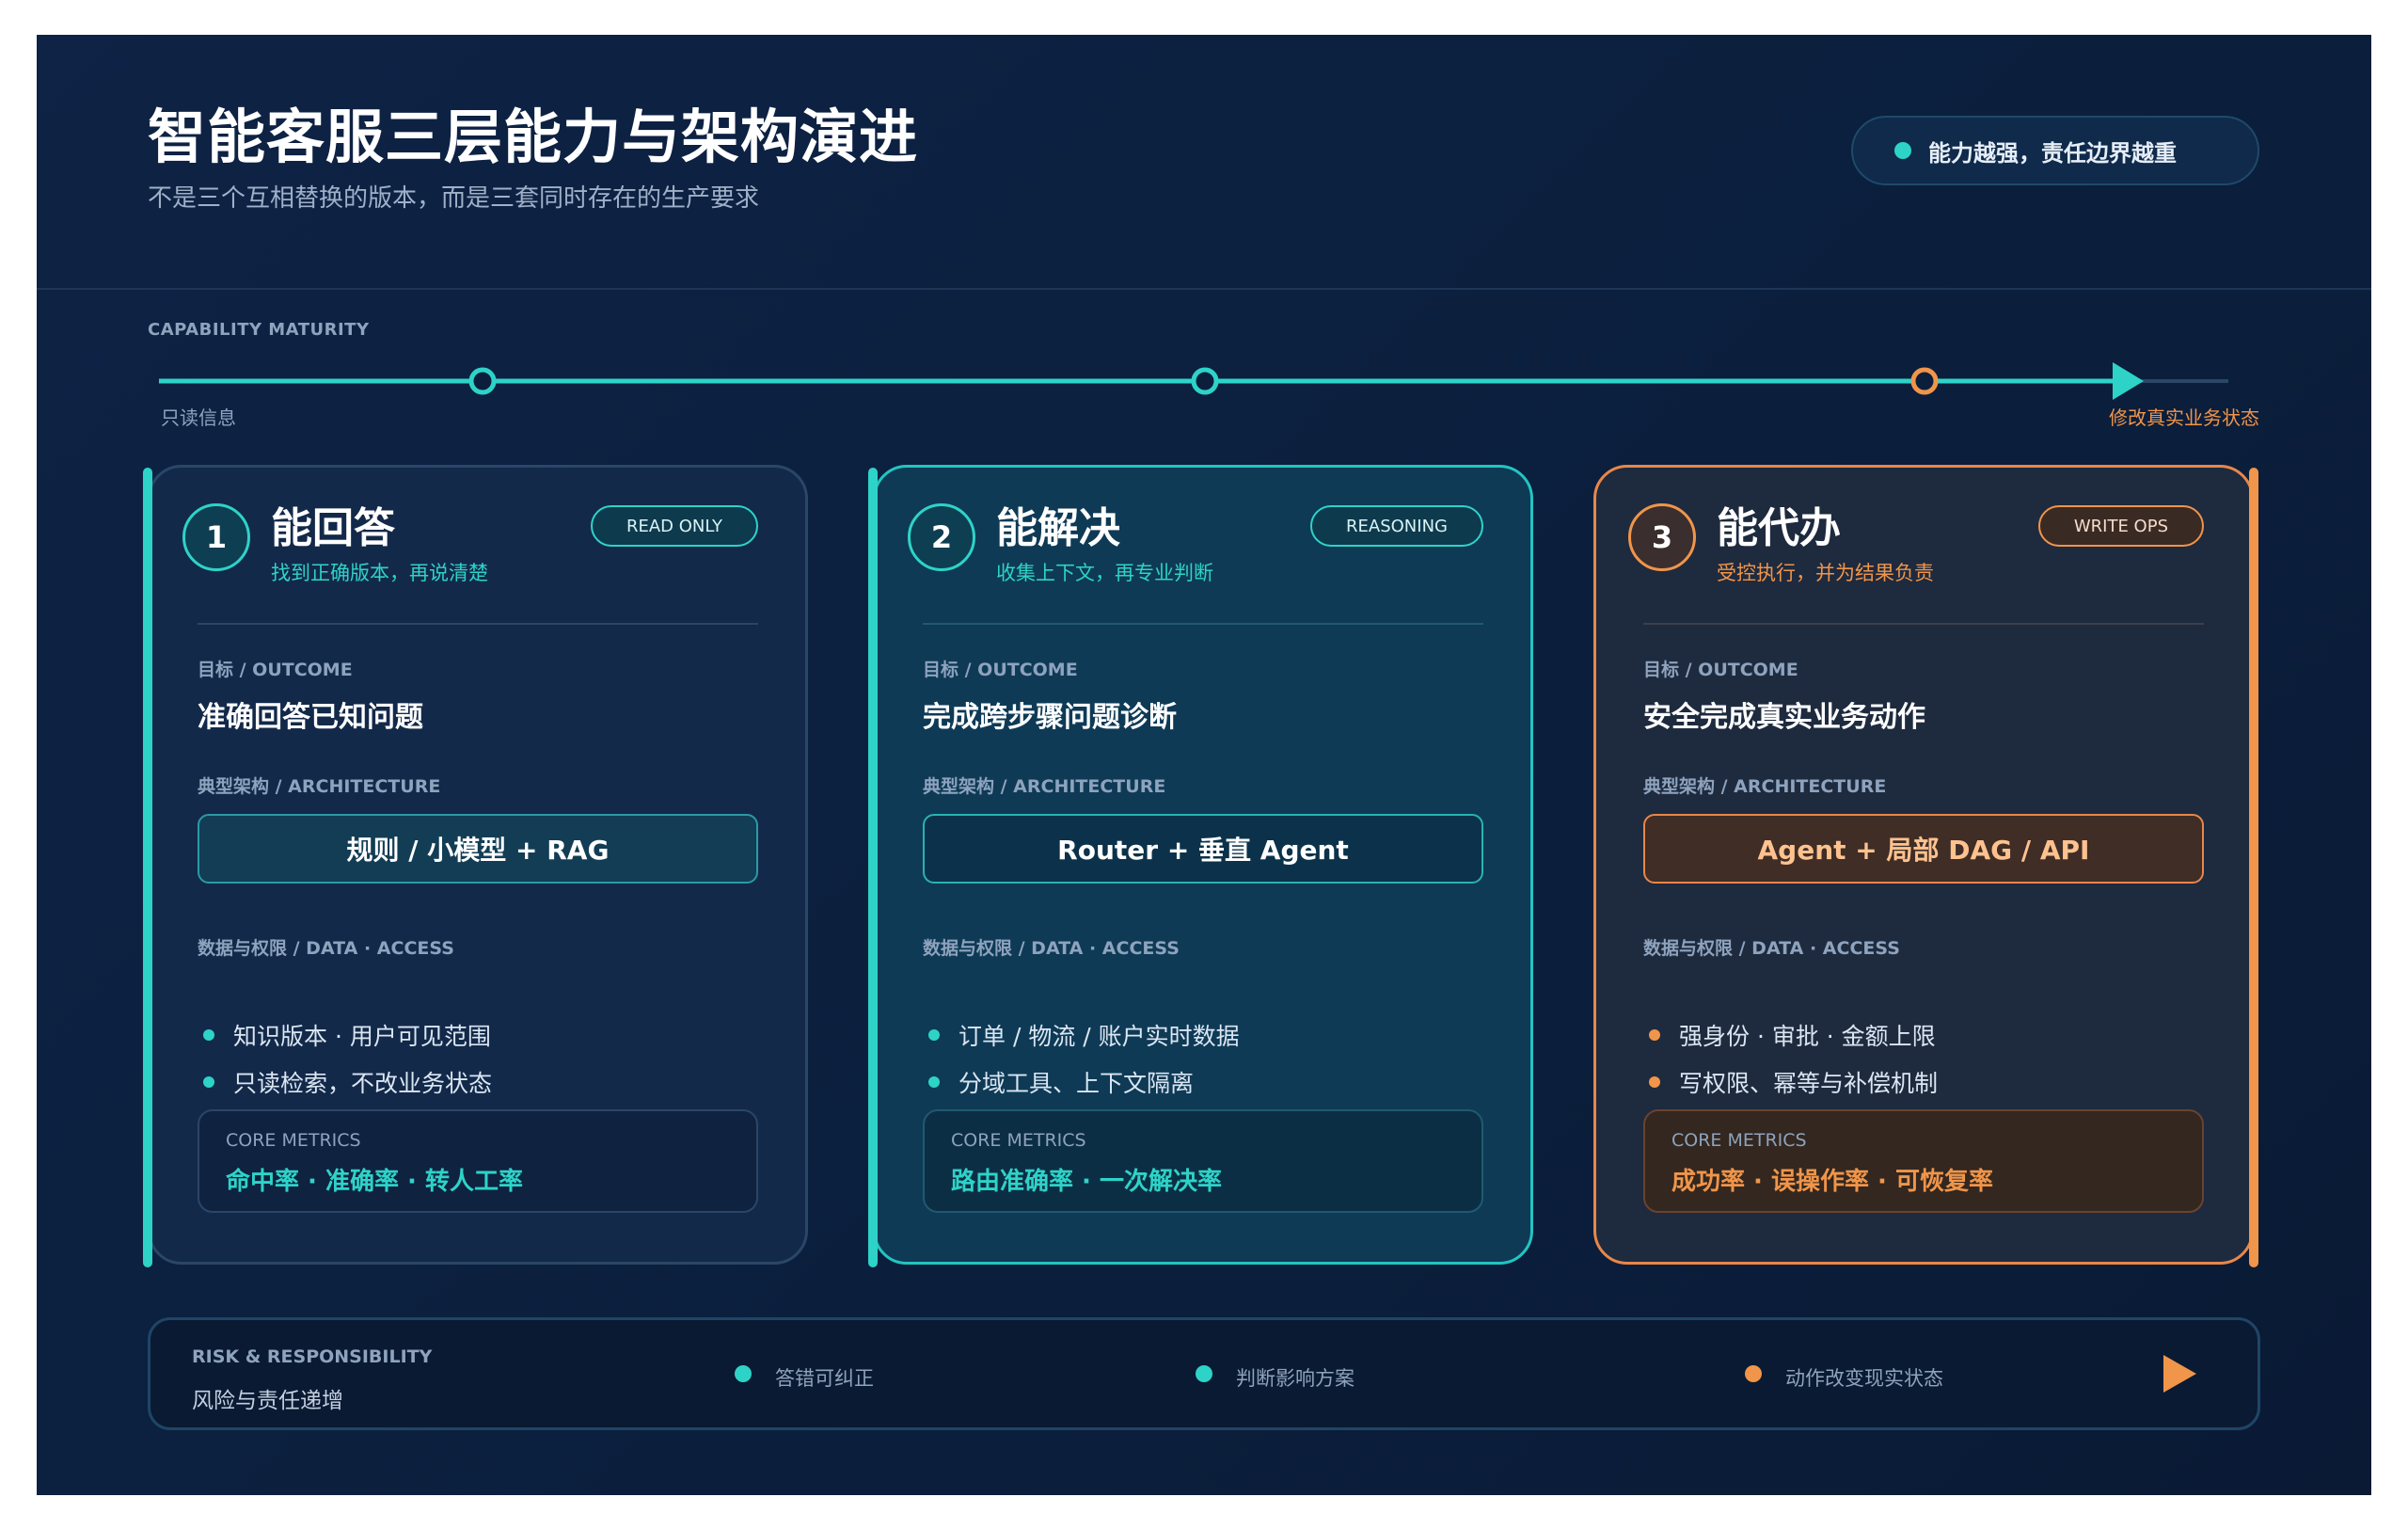 This screenshot has width=2408, height=1529. What do you see at coordinates (478, 849) in the screenshot?
I see `architecture-box: 规则 / 小模型 + RAG` at bounding box center [478, 849].